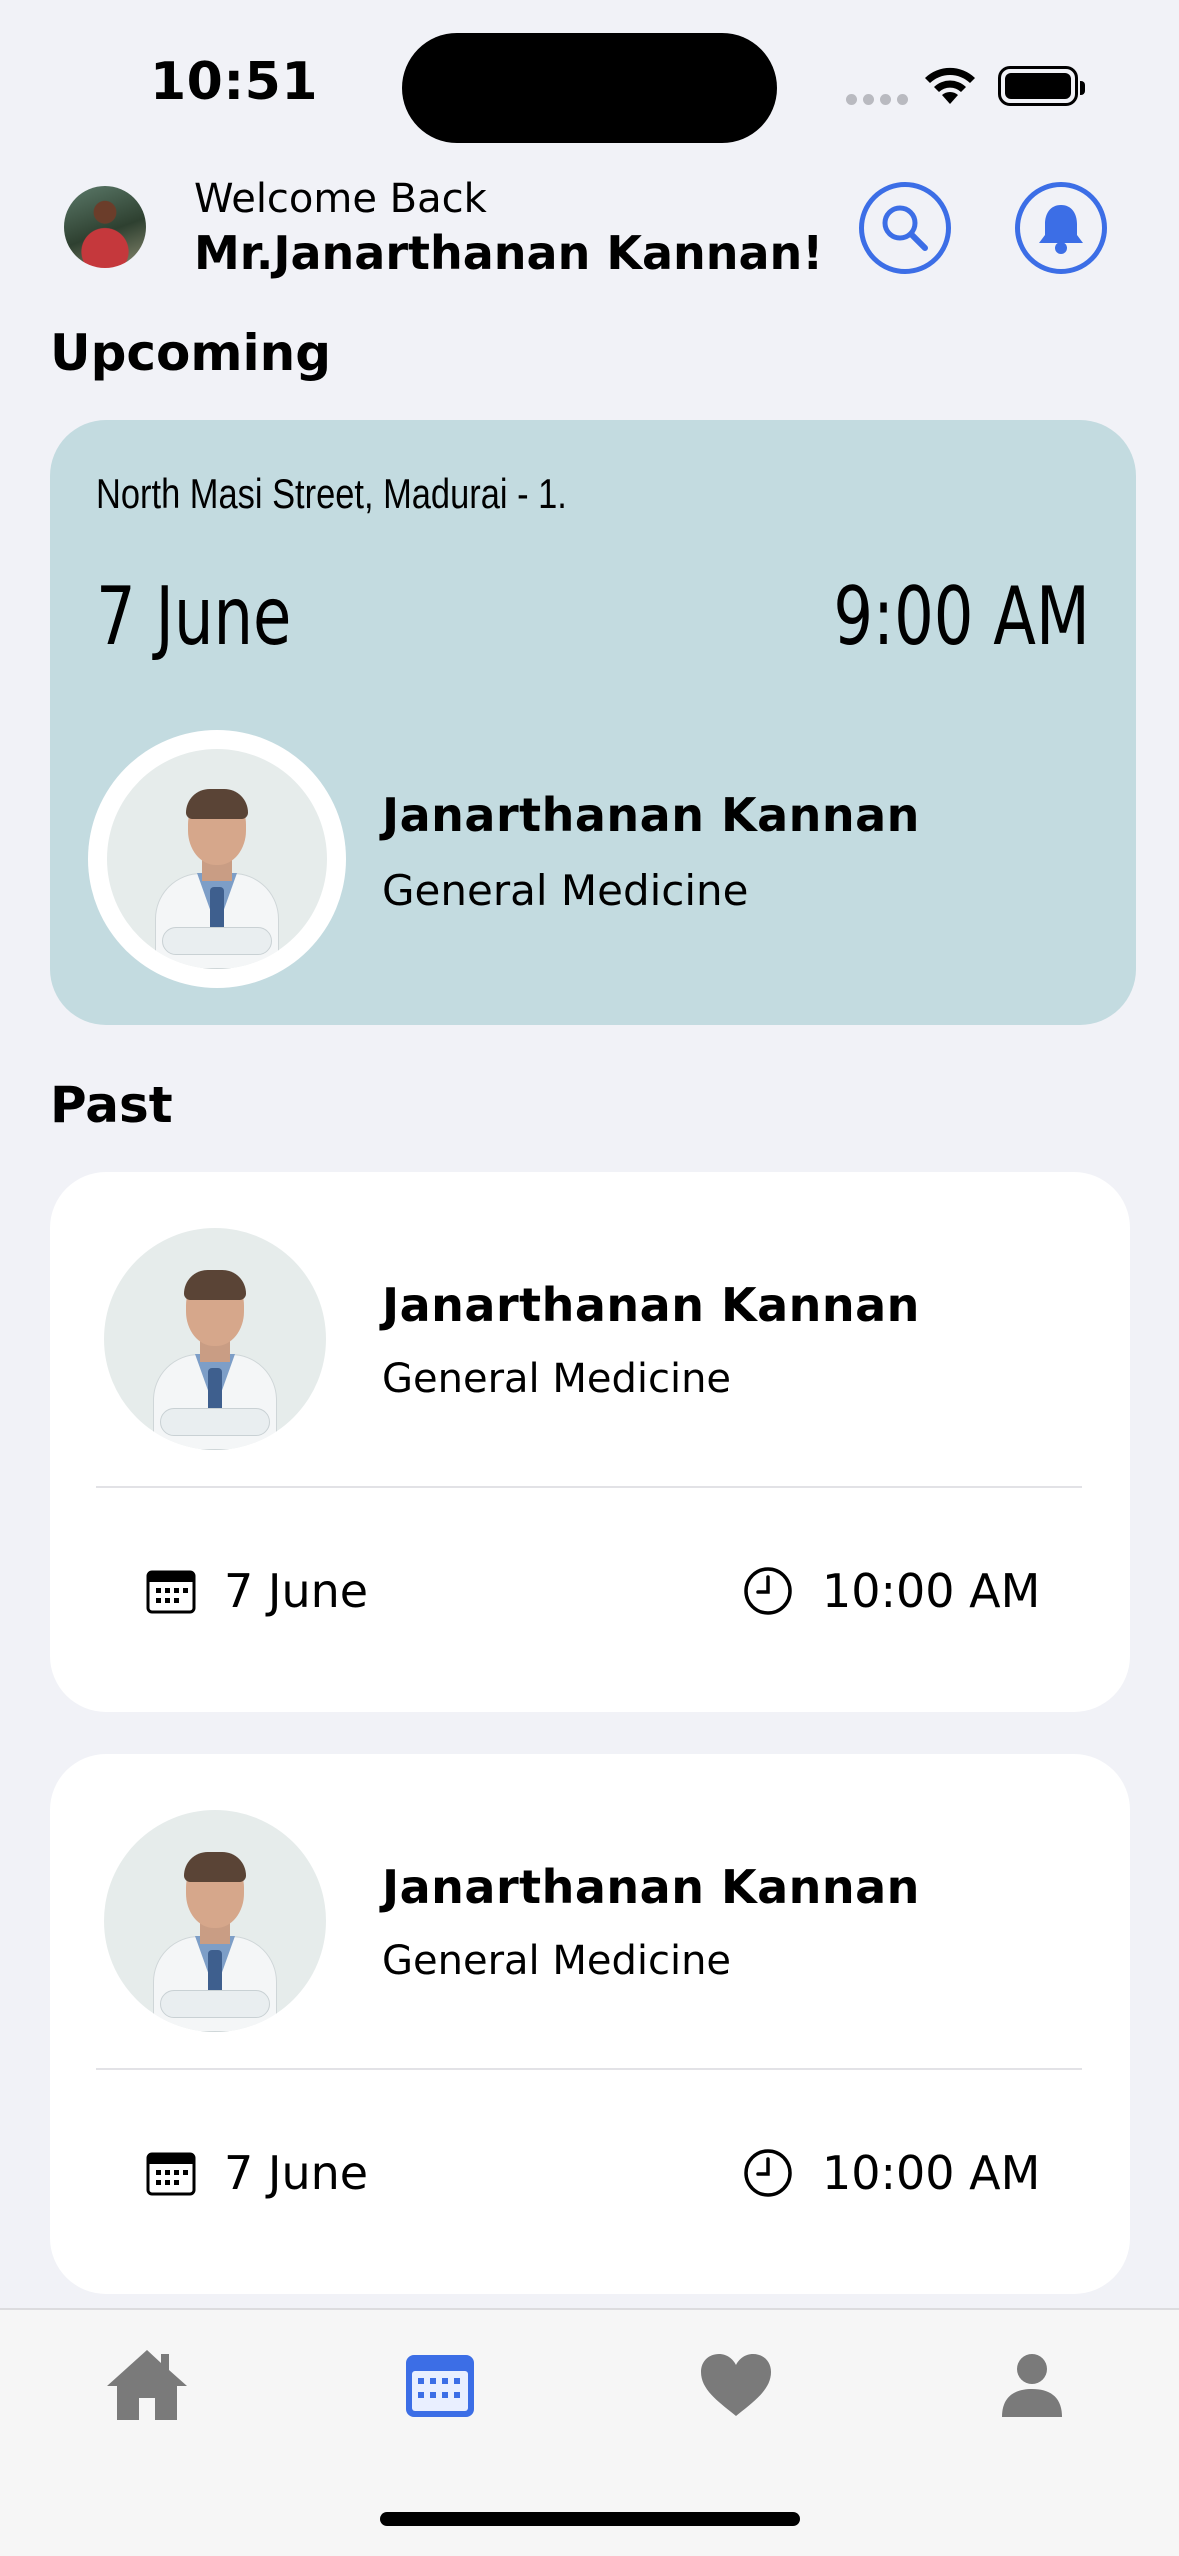  I want to click on tab-profile, so click(1032, 2385).